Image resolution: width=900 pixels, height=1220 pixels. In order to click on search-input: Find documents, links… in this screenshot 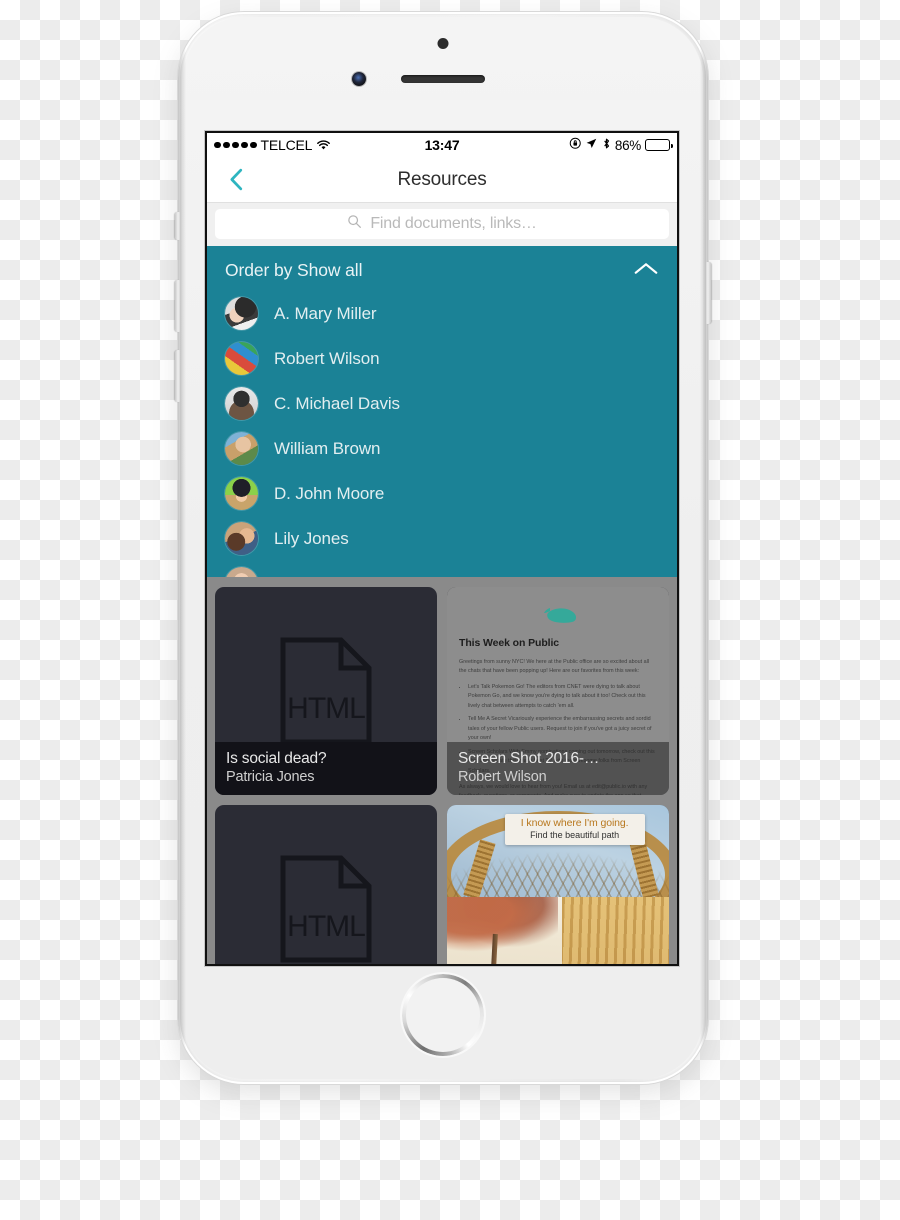, I will do `click(442, 224)`.